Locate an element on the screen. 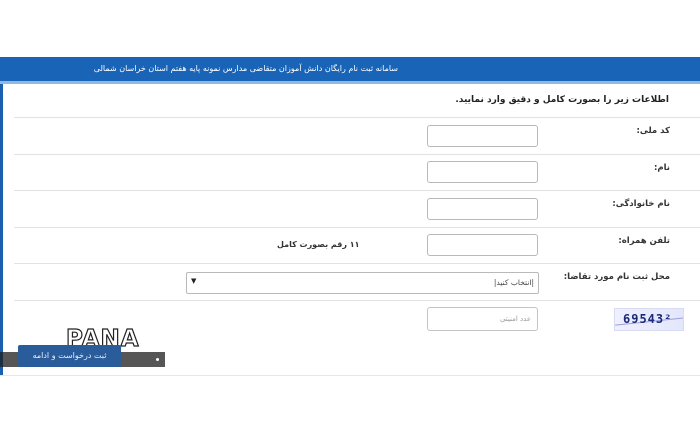 The height and width of the screenshot is (437, 700). mobile-input is located at coordinates (482, 245).